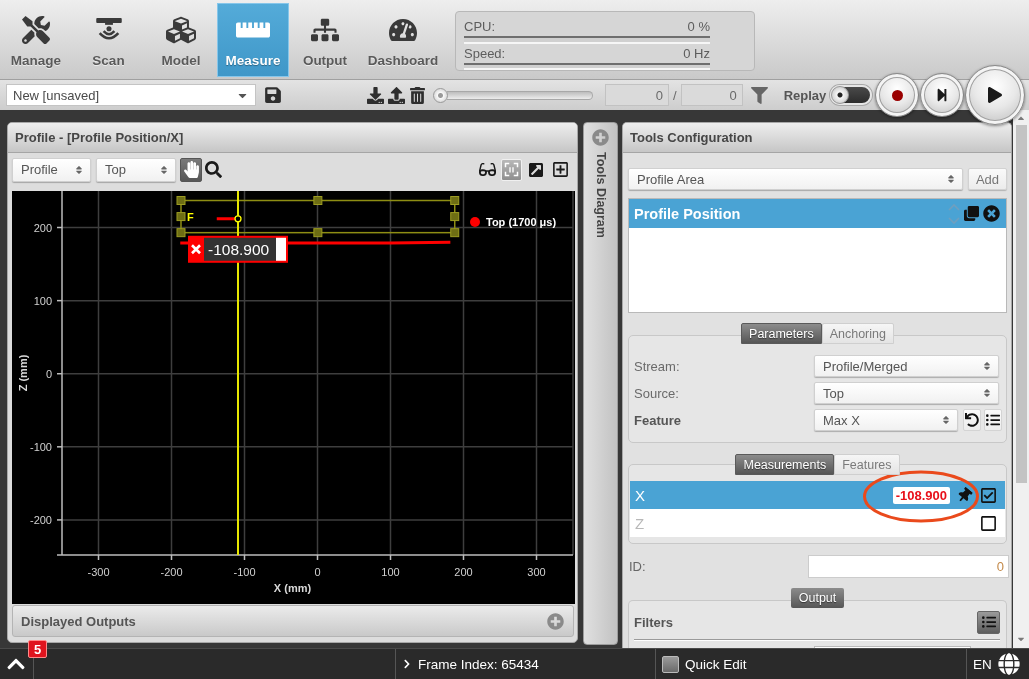 The width and height of the screenshot is (1029, 679). I want to click on fit-view-icon, so click(511, 169).